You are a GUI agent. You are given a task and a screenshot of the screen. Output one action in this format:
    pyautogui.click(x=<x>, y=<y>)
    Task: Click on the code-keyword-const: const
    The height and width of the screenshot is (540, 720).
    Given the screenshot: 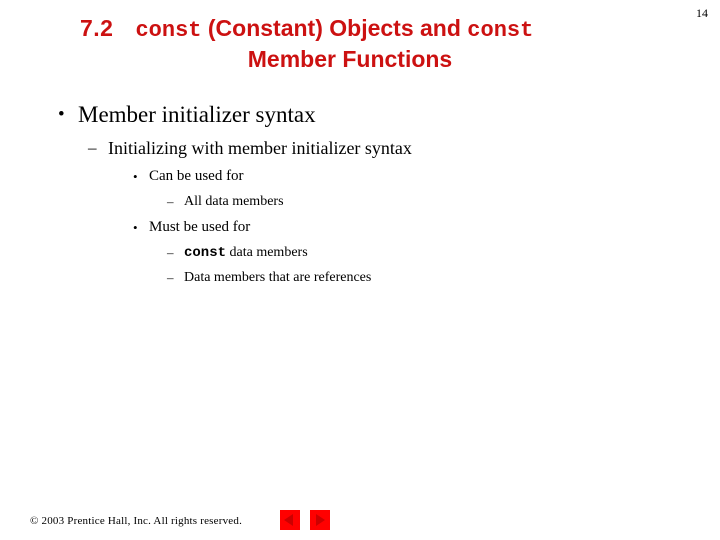 What is the action you would take?
    pyautogui.click(x=205, y=253)
    